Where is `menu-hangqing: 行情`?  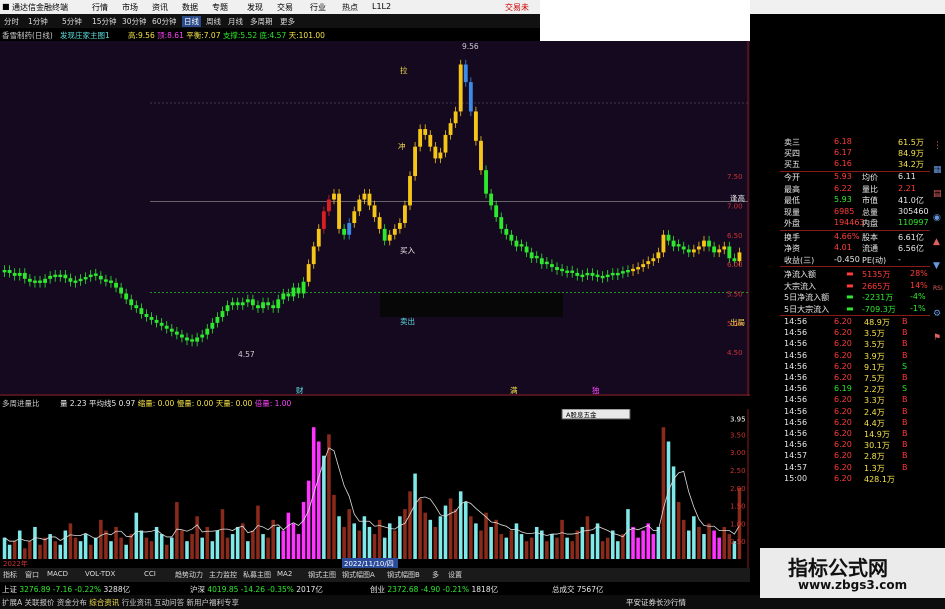
menu-hangqing: 行情 is located at coordinates (100, 7).